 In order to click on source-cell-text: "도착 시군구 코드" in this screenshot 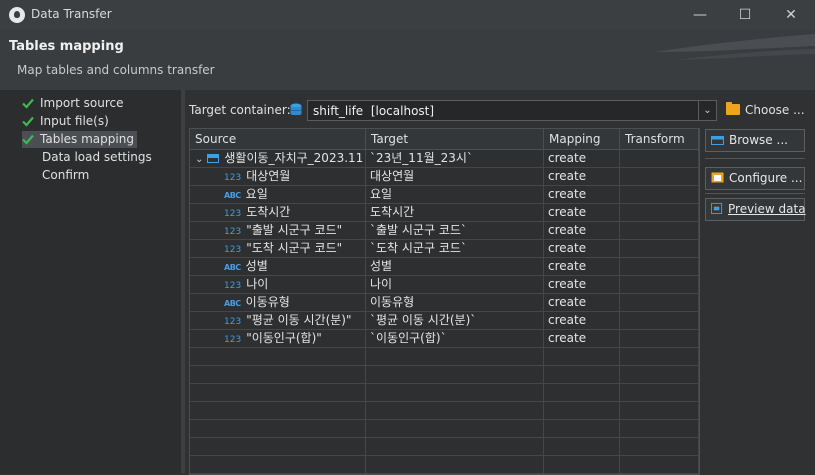, I will do `click(294, 248)`.